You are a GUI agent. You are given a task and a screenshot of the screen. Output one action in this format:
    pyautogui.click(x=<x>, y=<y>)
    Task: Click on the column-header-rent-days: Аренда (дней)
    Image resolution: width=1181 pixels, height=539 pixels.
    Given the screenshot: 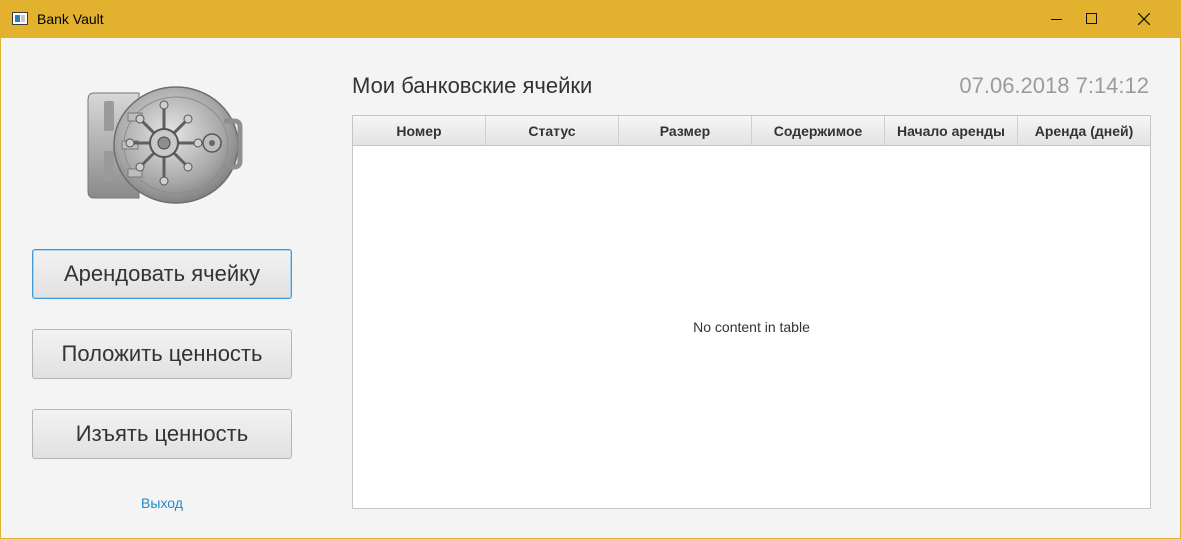 What is the action you would take?
    pyautogui.click(x=1084, y=130)
    